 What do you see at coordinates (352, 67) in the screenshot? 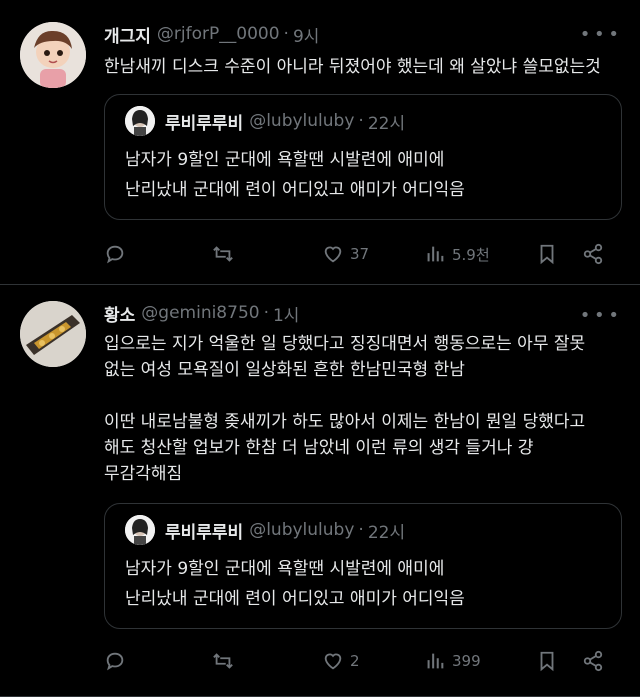
I see `tweet-text: 한남새끼 디스크 수준이 아니라 뒤졌어야 했는데 왜 살았냐 쓸모없는것` at bounding box center [352, 67].